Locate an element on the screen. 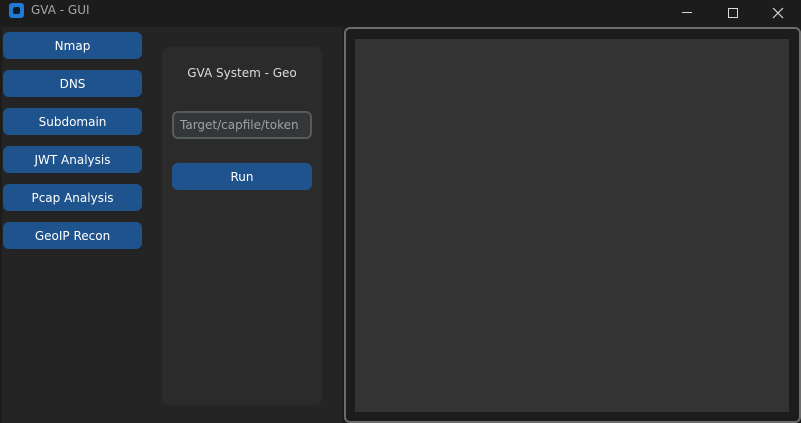 The image size is (801, 423). target-input is located at coordinates (242, 125).